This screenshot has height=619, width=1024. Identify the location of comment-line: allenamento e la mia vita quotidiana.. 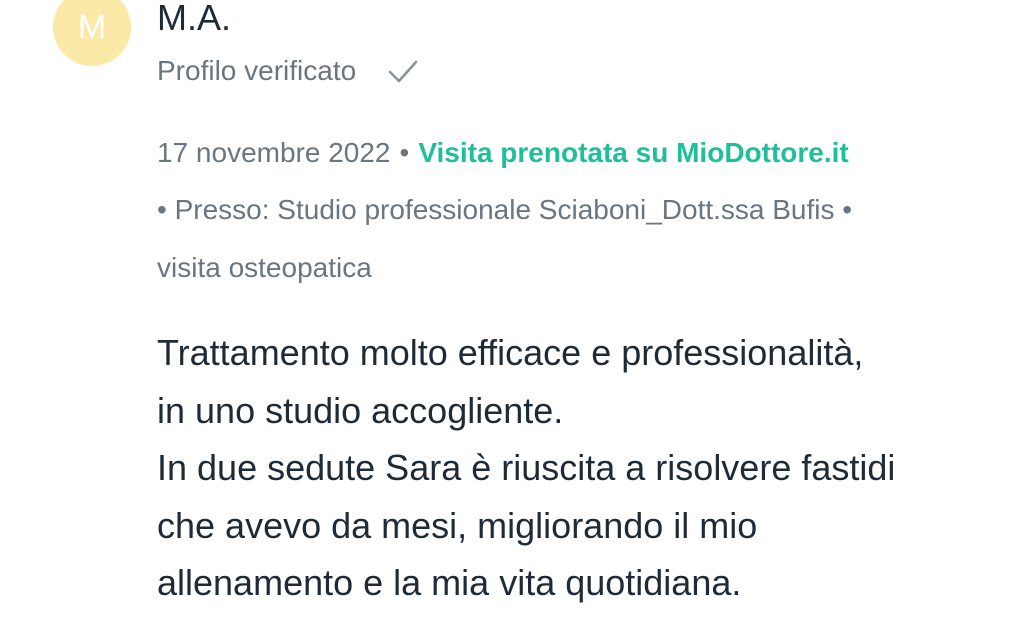
(449, 582).